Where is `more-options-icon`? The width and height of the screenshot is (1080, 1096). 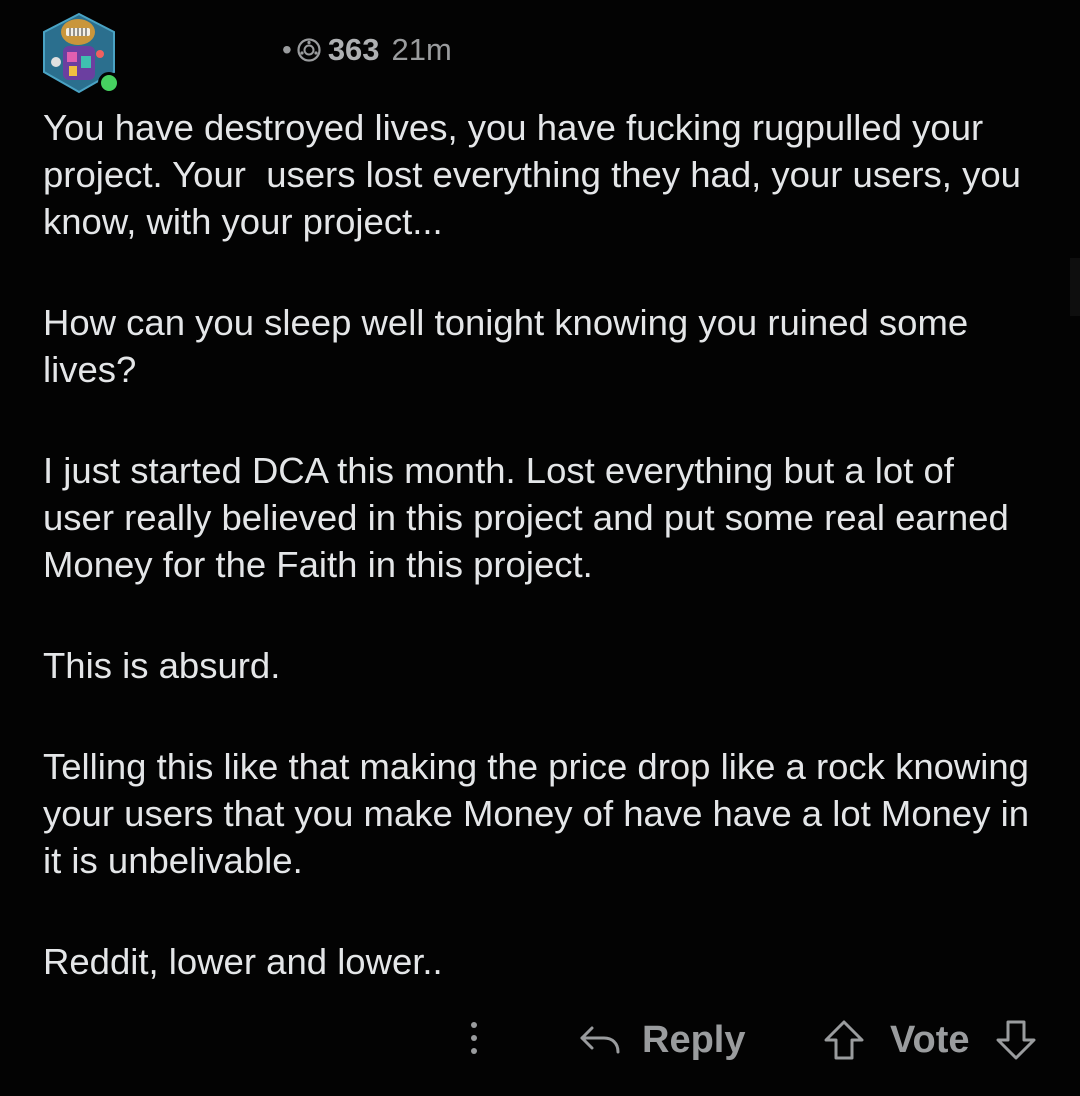 more-options-icon is located at coordinates (474, 1038).